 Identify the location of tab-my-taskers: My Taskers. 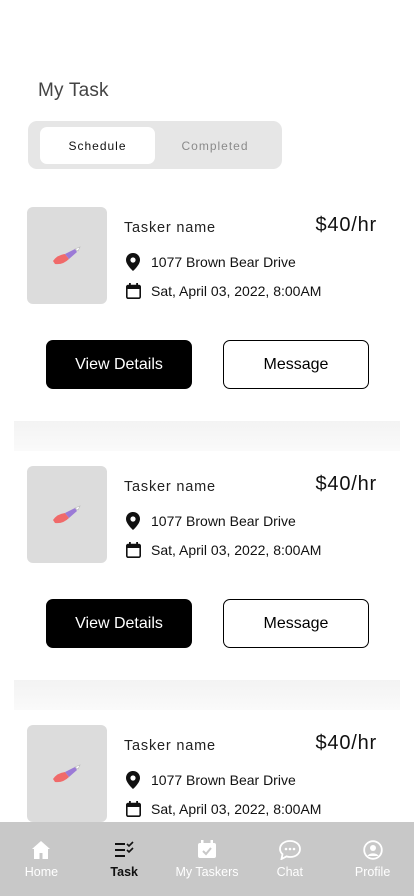
(207, 859).